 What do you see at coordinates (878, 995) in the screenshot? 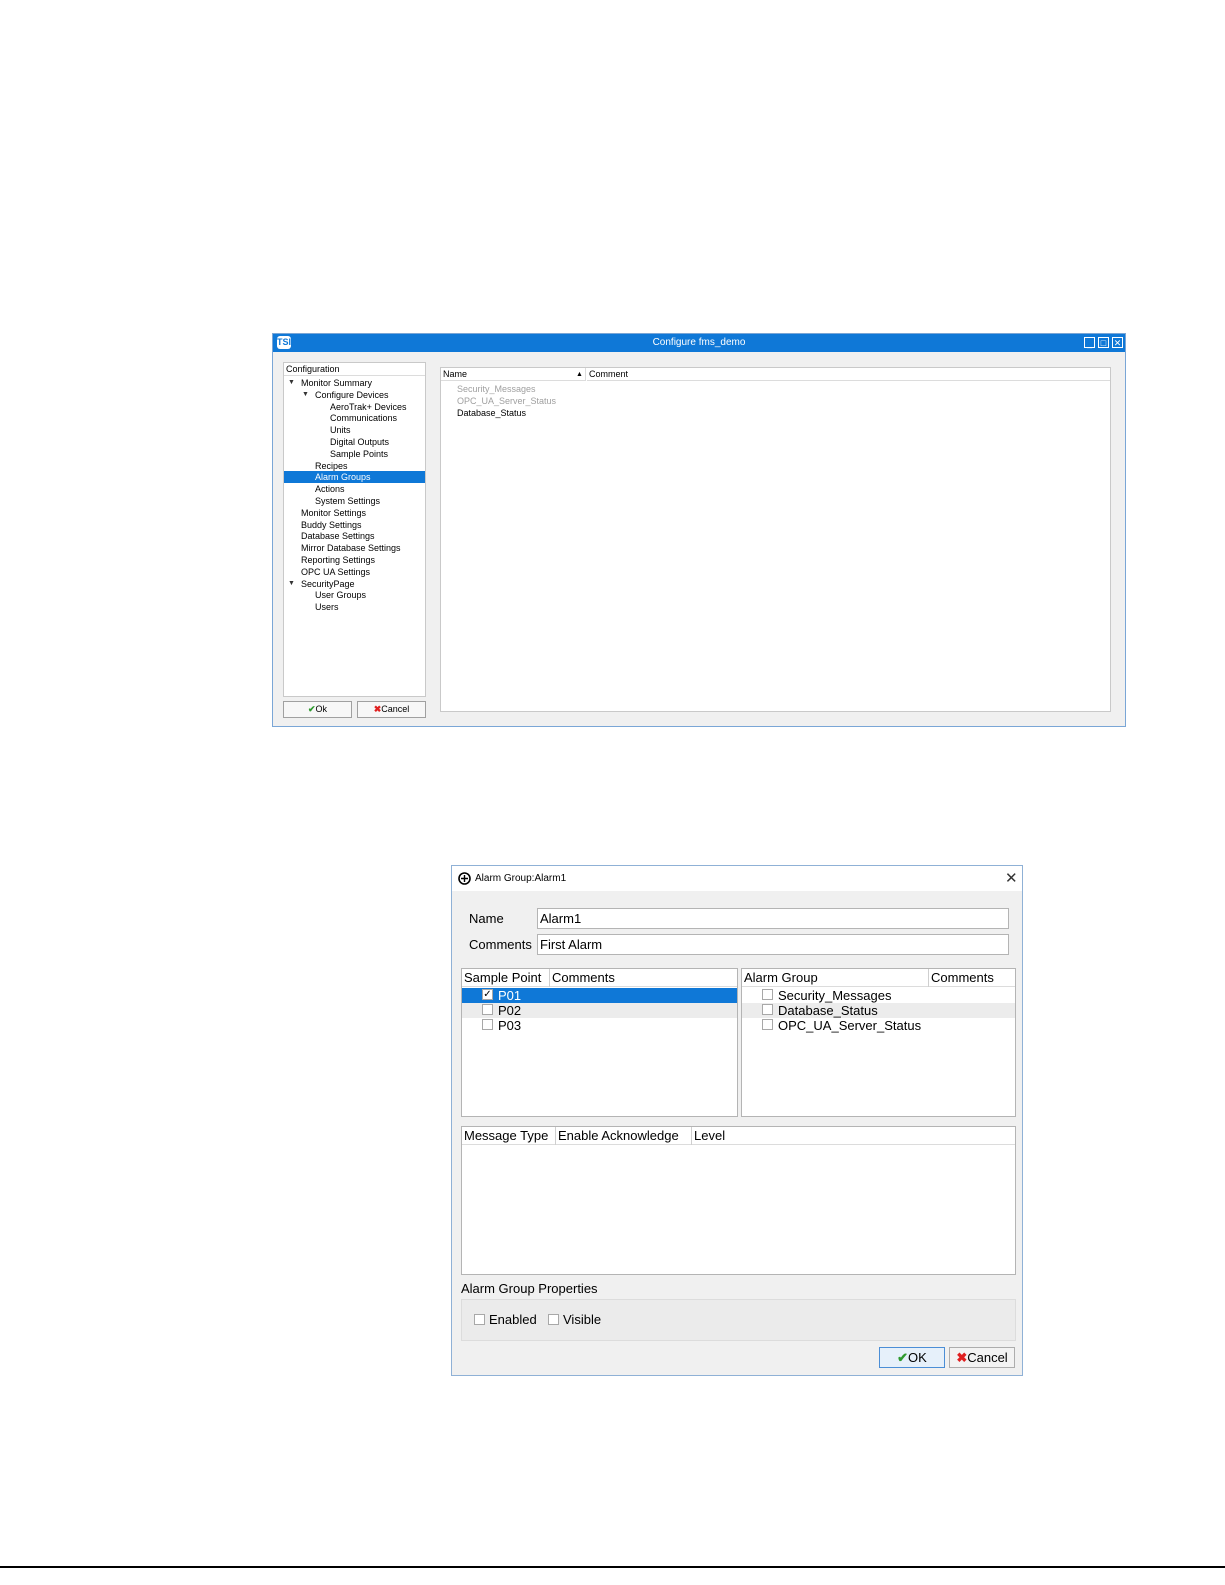
I see `alarm-group-row: Security_Messages` at bounding box center [878, 995].